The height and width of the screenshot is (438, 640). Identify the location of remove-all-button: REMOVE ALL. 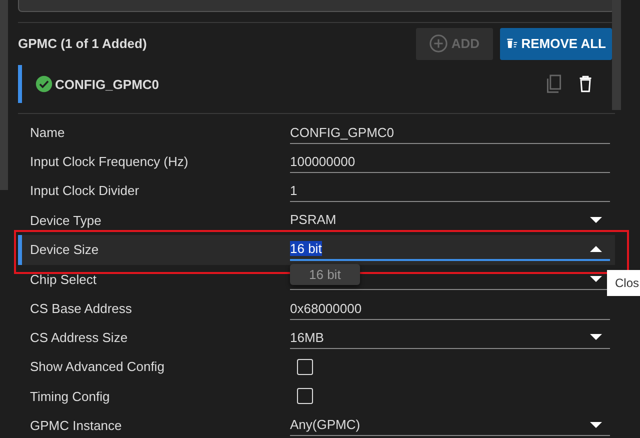
(556, 44).